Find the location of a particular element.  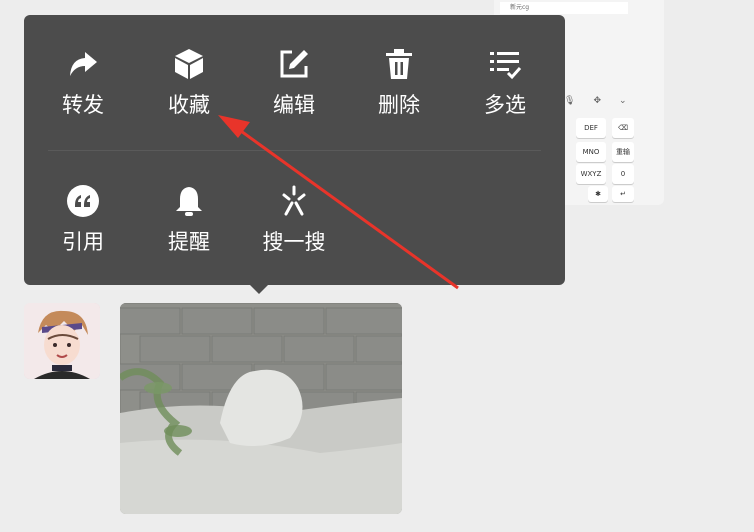

annotation-arrow is located at coordinates (338, 202).